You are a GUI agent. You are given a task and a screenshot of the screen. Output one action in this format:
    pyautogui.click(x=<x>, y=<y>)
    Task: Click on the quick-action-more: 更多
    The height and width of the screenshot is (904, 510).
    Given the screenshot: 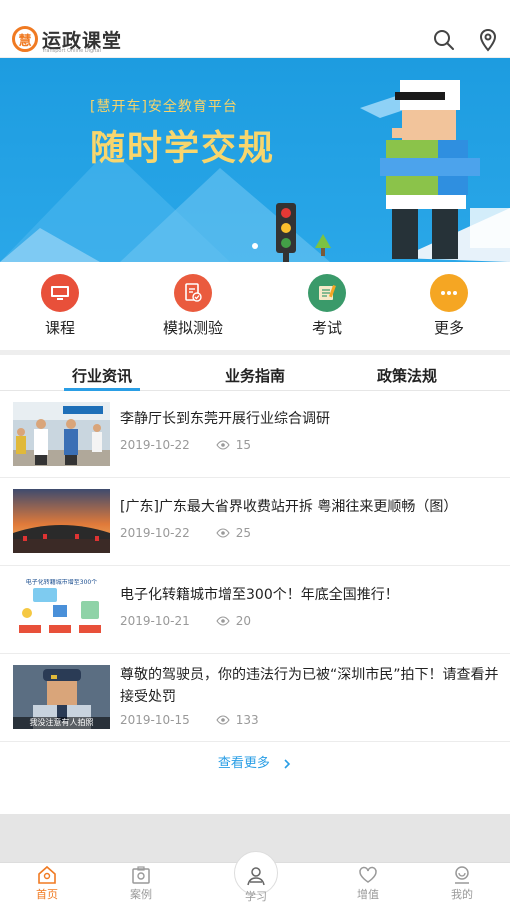 What is the action you would take?
    pyautogui.click(x=449, y=306)
    